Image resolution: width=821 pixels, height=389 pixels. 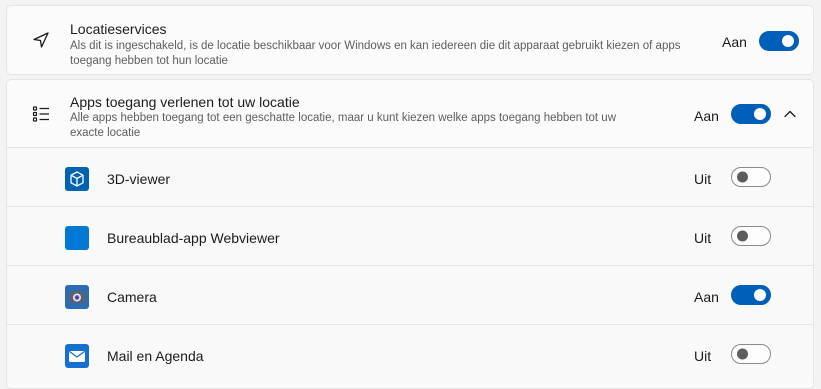 I want to click on list-icon, so click(x=41, y=114).